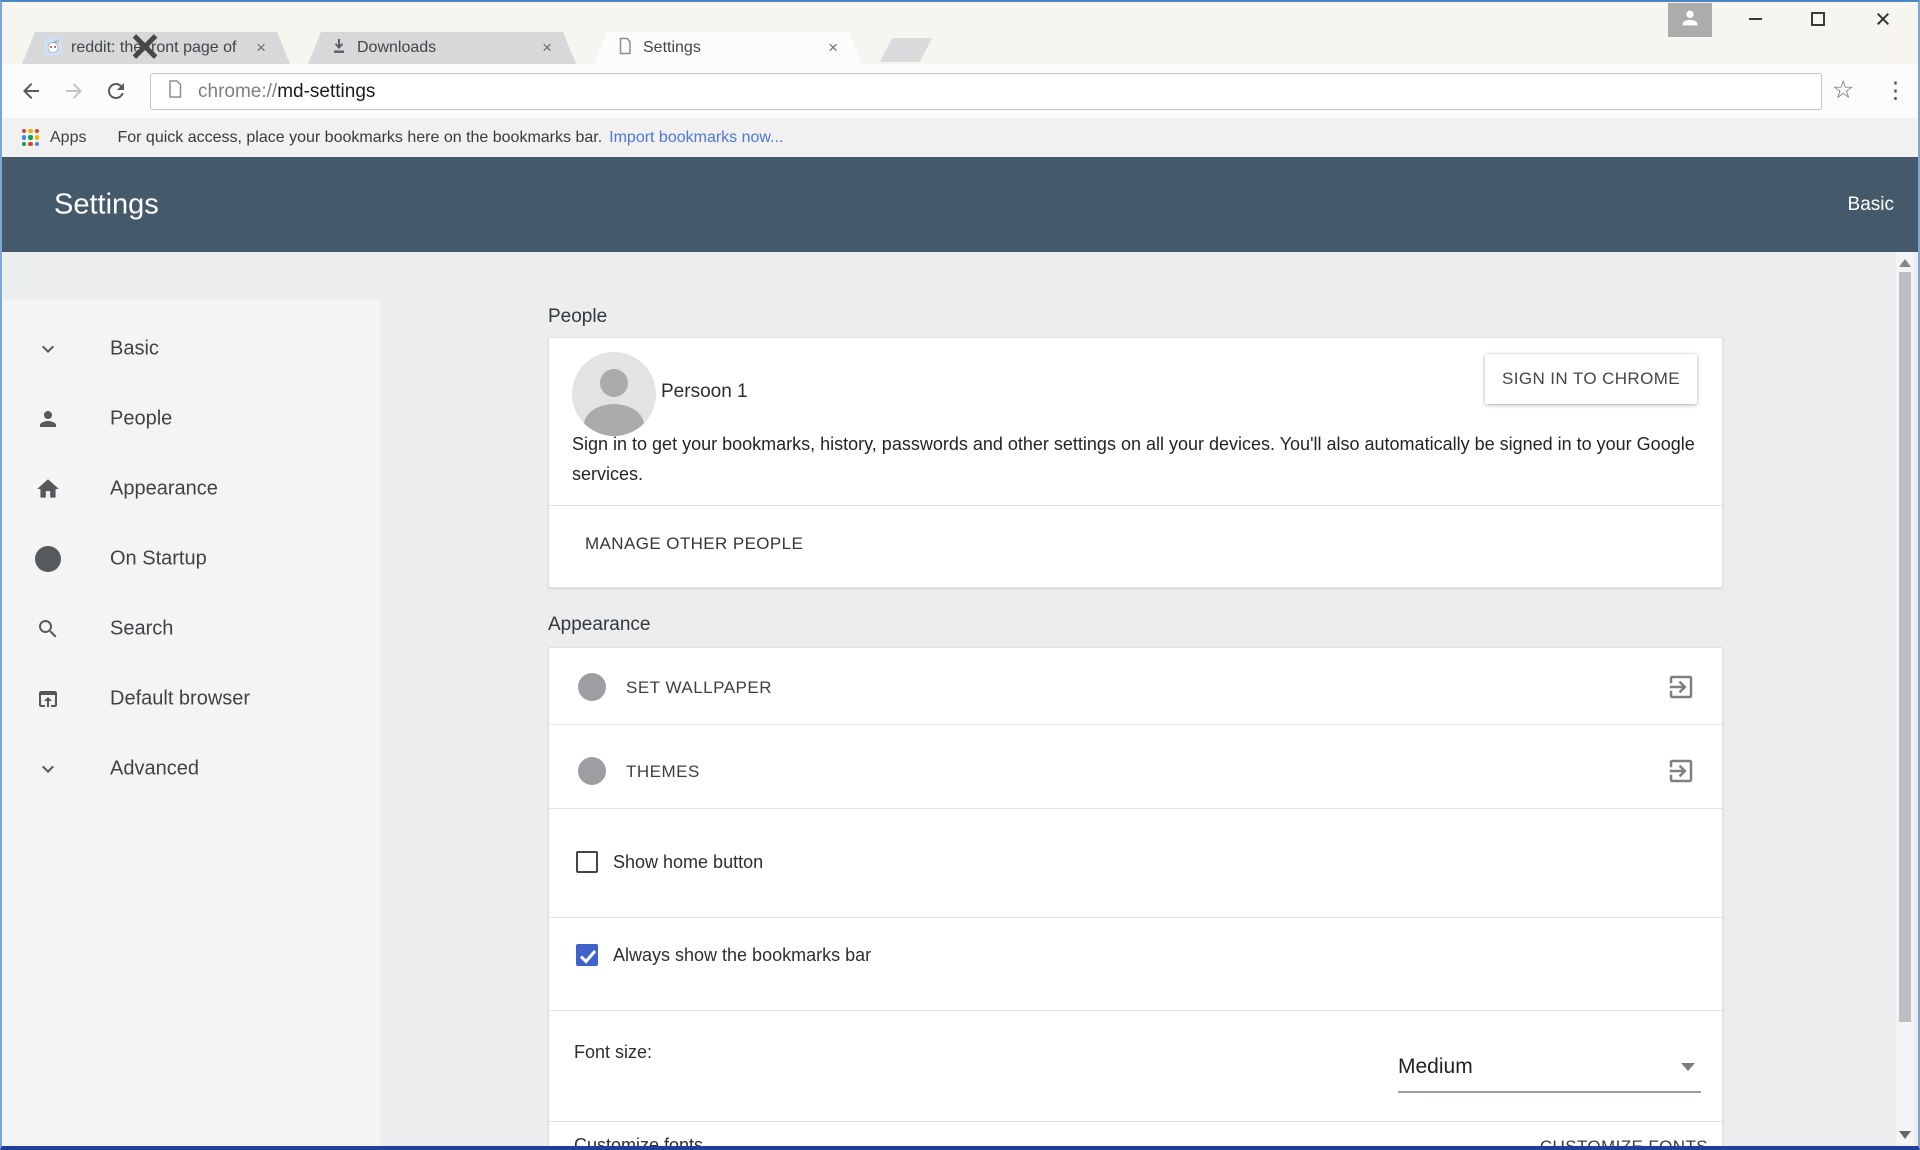  I want to click on sidebar-item-people: People, so click(191, 419).